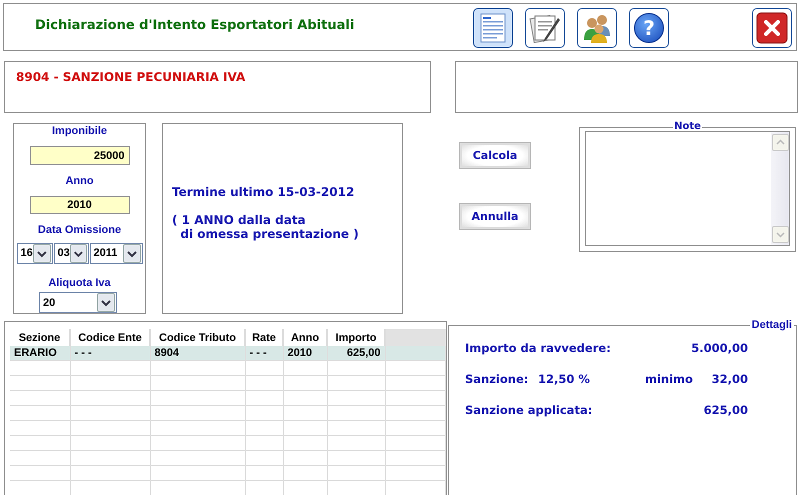  I want to click on deadline-text: Termine ultimo 15-03-2012, so click(264, 191).